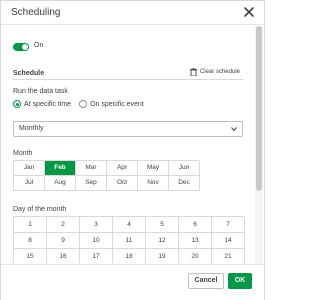 The width and height of the screenshot is (320, 300). I want to click on schedule-title: Schedule, so click(29, 73).